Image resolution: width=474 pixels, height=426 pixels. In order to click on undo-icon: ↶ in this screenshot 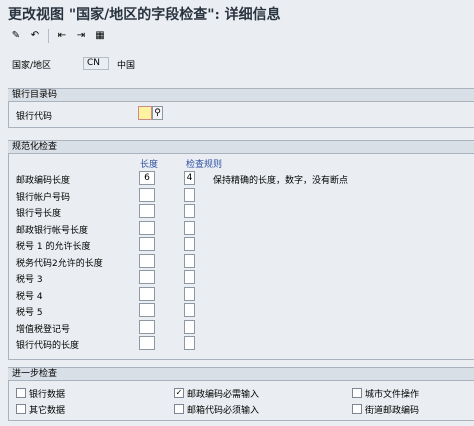, I will do `click(35, 36)`.